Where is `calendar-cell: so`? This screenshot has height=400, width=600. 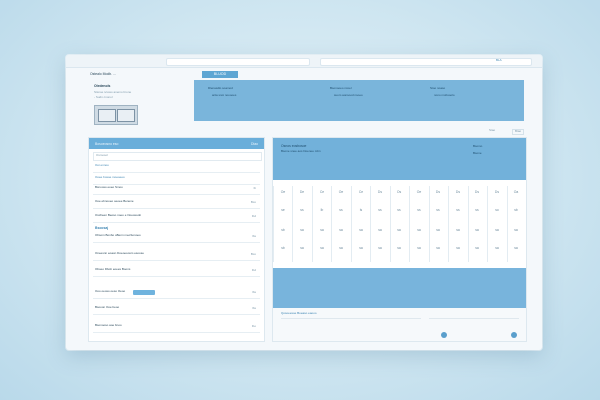
calendar-cell: so is located at coordinates (497, 210).